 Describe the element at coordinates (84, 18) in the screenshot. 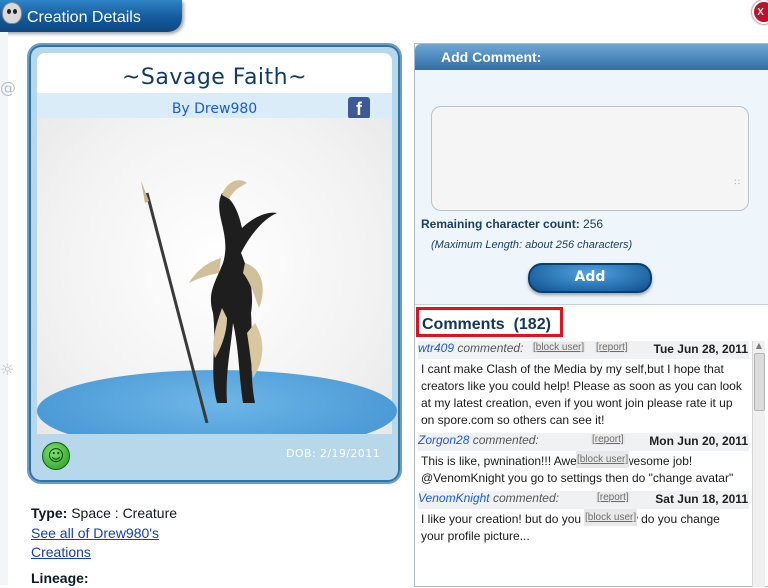

I see `window-title: Creation Details` at that location.